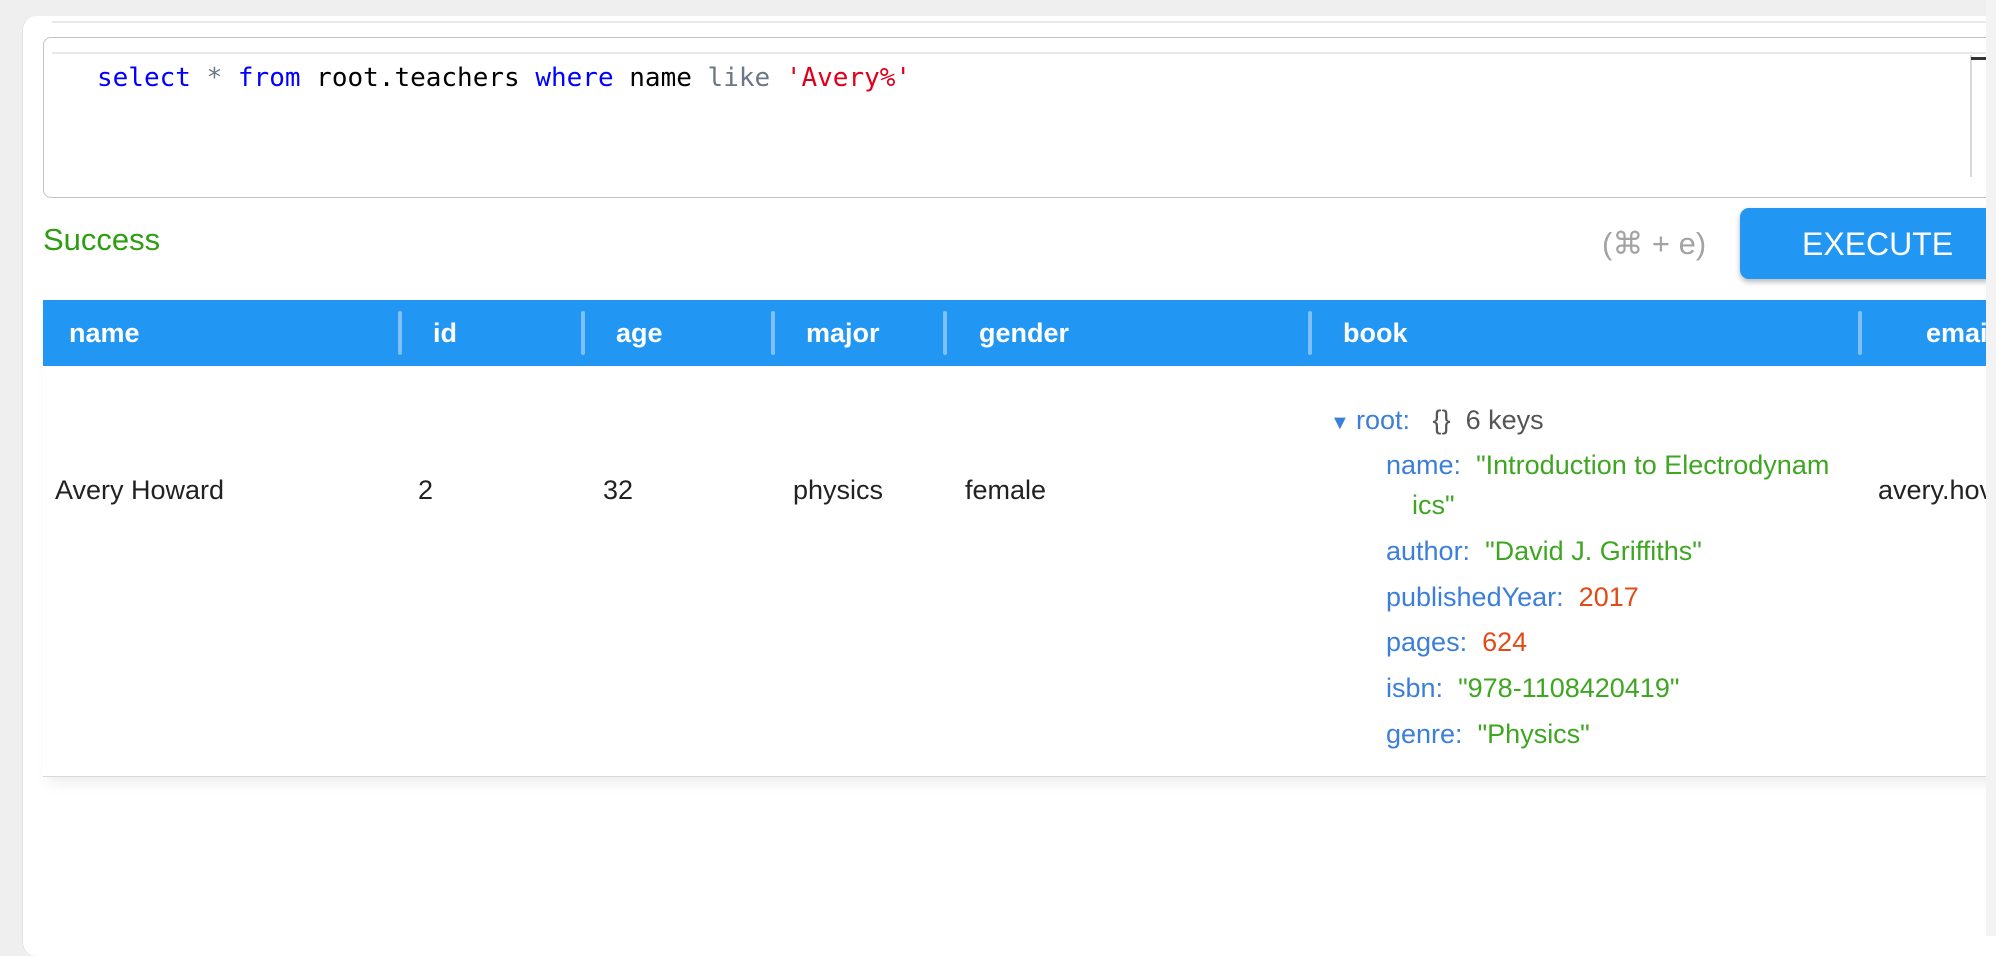  I want to click on cell-name: Avery Howard, so click(140, 490).